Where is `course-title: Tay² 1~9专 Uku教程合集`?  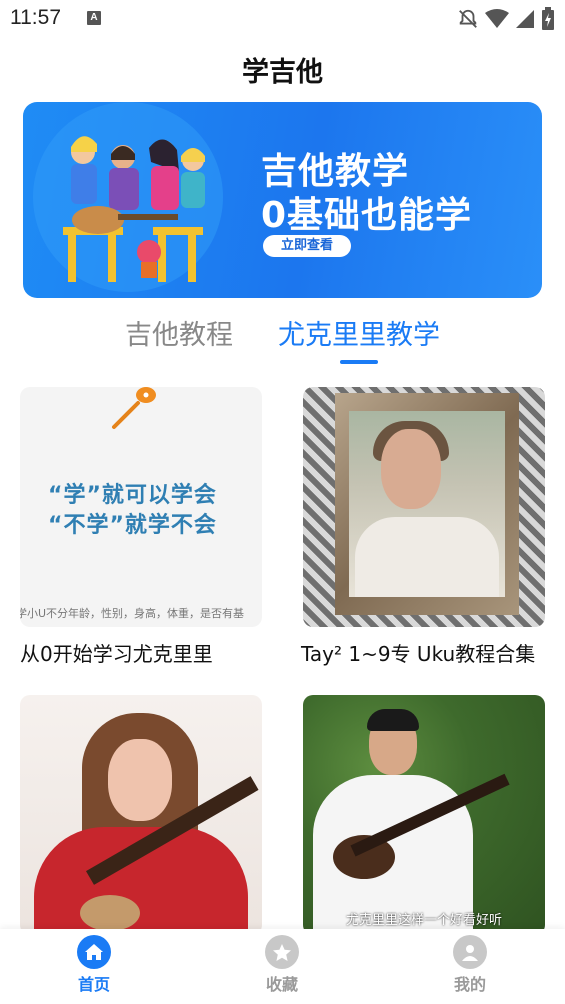
course-title: Tay² 1~9专 Uku教程合集 is located at coordinates (418, 654).